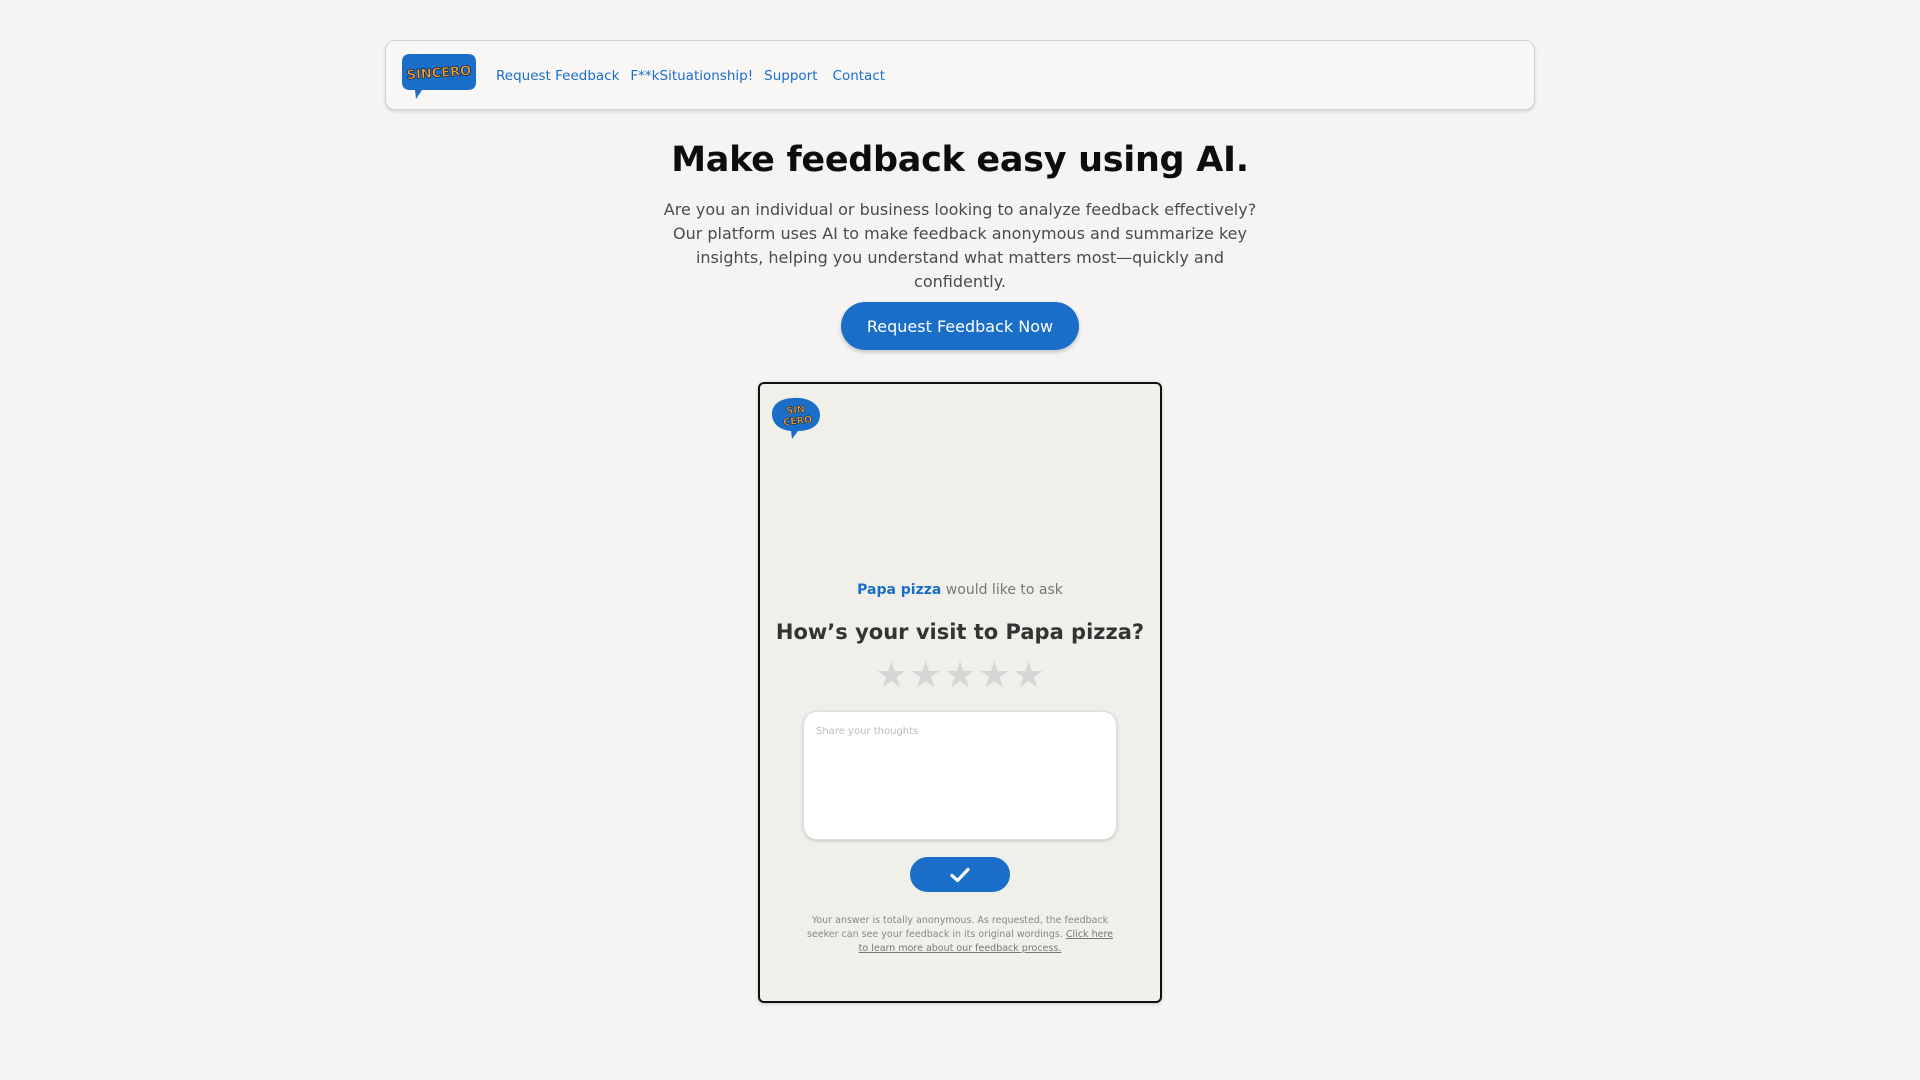 This screenshot has width=1920, height=1080. I want to click on star-rating: ★ ★ ★ ★ ★, so click(960, 676).